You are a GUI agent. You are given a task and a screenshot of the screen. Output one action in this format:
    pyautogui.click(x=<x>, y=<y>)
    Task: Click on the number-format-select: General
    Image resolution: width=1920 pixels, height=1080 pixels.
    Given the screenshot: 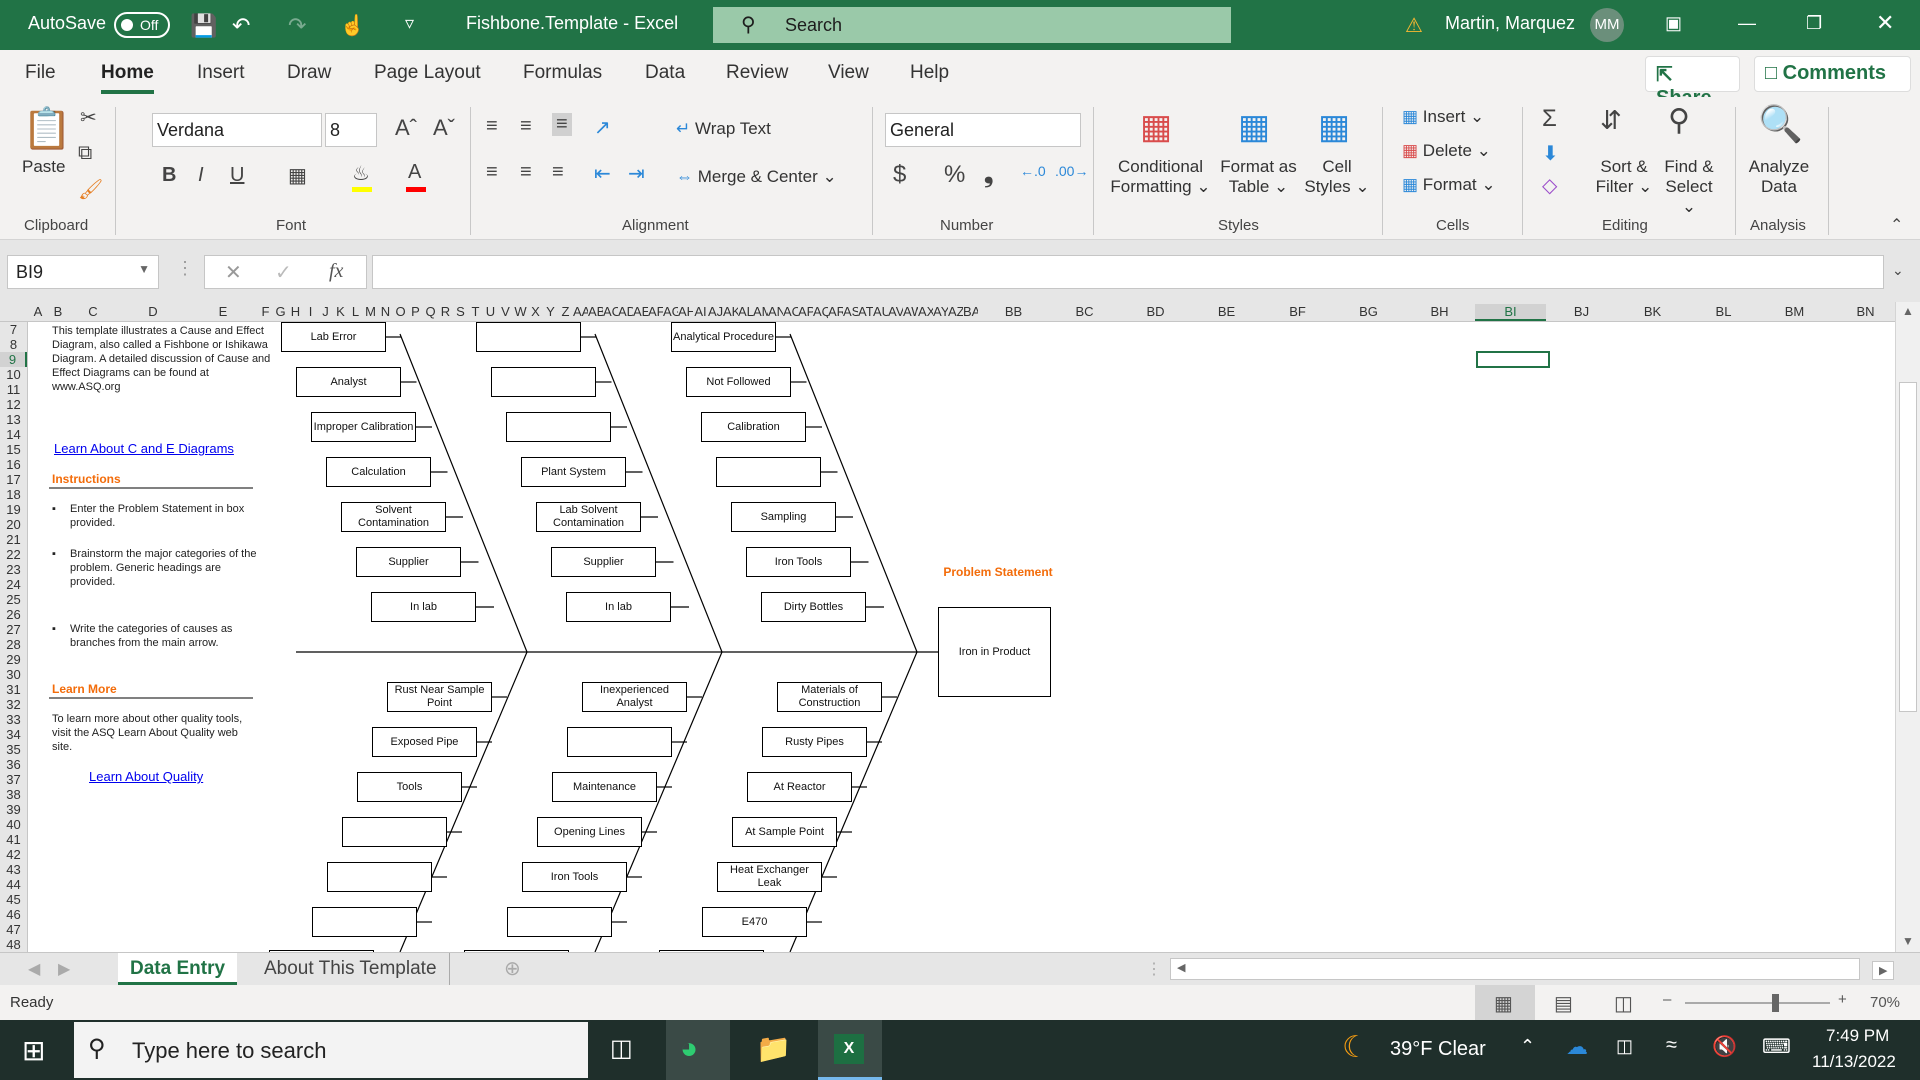 What is the action you would take?
    pyautogui.click(x=983, y=130)
    